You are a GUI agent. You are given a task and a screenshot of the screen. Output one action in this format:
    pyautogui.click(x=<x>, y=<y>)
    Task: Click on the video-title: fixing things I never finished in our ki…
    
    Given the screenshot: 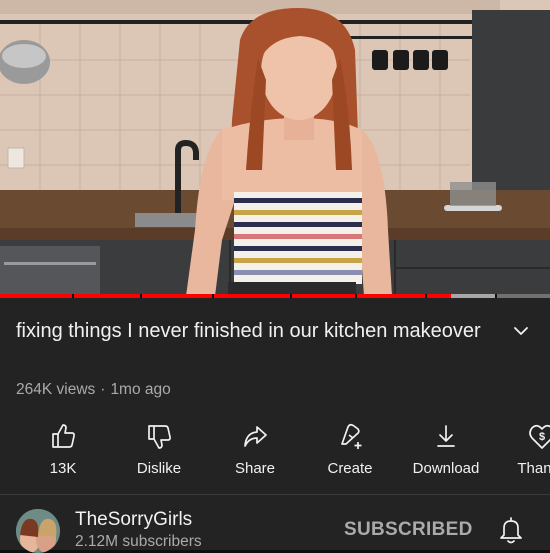 What is the action you would take?
    pyautogui.click(x=251, y=331)
    